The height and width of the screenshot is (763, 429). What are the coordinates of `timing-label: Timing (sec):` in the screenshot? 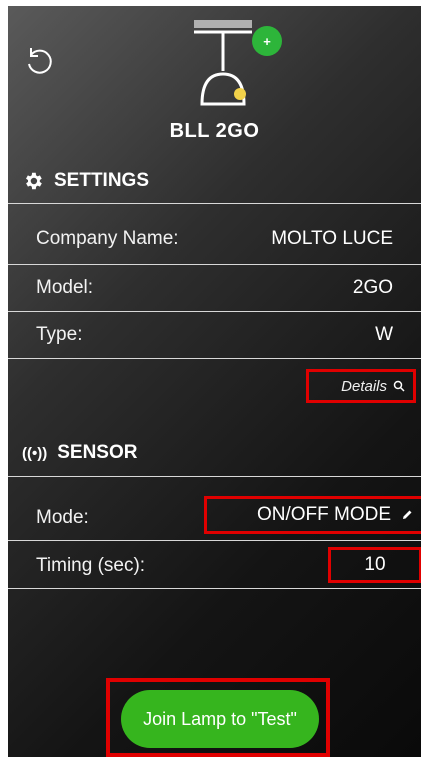 It's located at (91, 565).